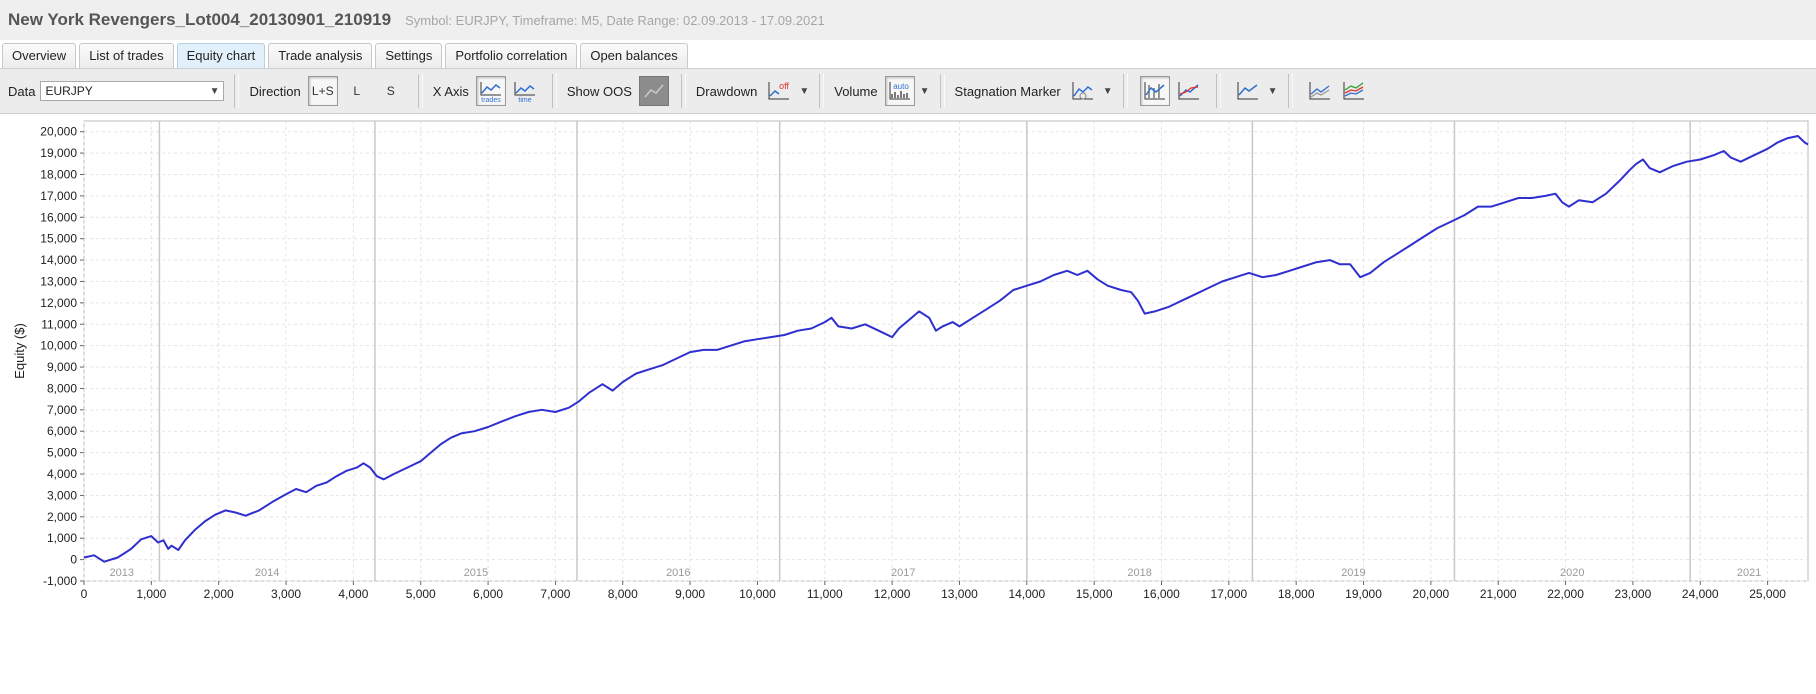  Describe the element at coordinates (58, 260) in the screenshot. I see `y-tick-label: 14,000` at that location.